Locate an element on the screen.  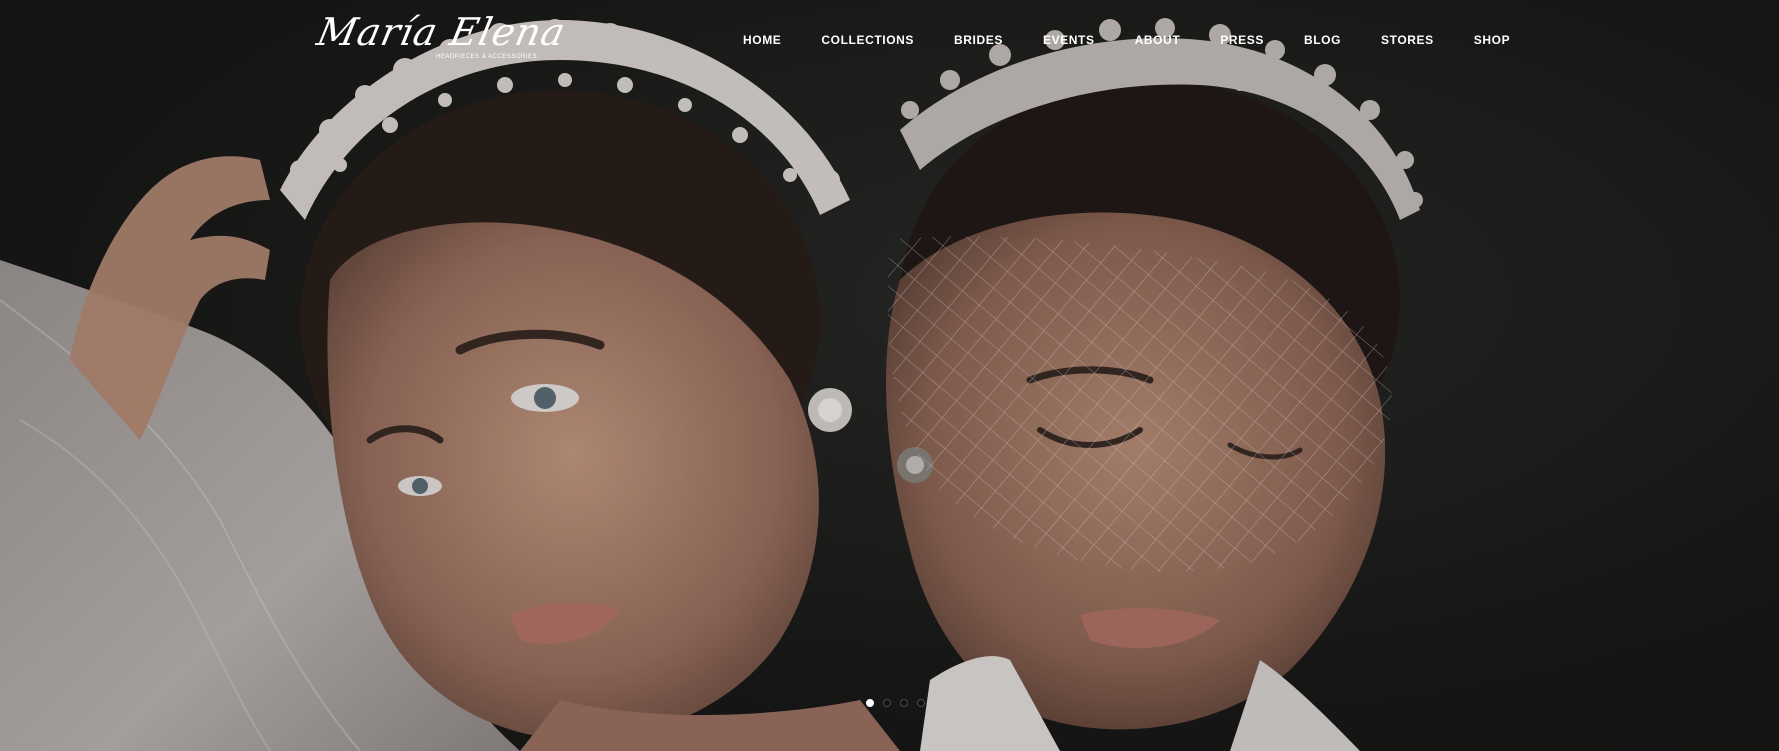
logo-tagline: HEADPIECES & ACCESSORIES is located at coordinates (487, 57).